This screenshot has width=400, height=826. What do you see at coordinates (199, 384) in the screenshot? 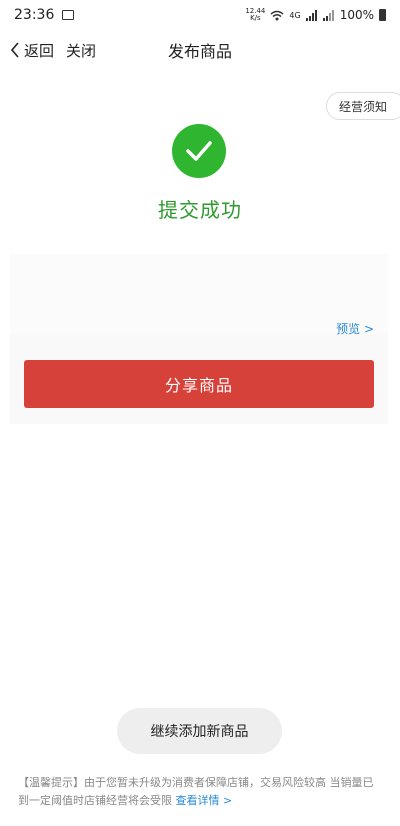
I see `share-product-button: 分享商品` at bounding box center [199, 384].